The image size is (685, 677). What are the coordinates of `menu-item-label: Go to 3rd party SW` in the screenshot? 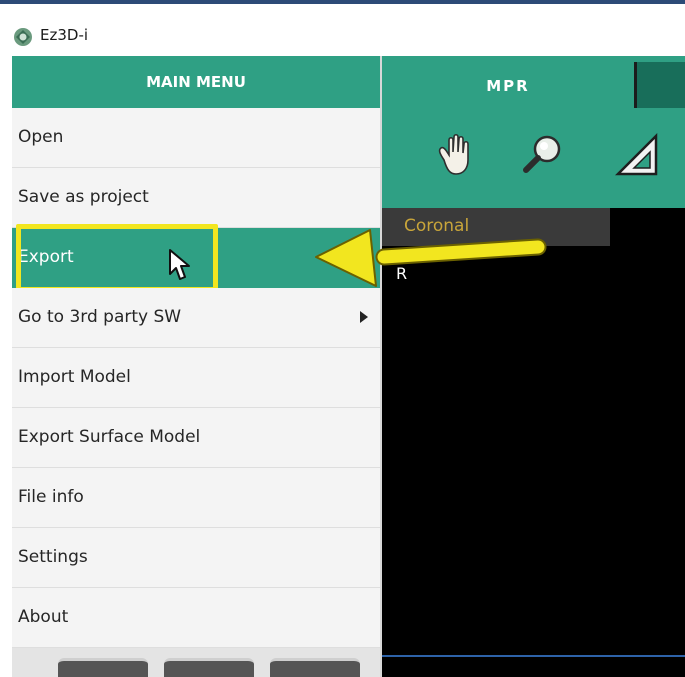 It's located at (100, 317).